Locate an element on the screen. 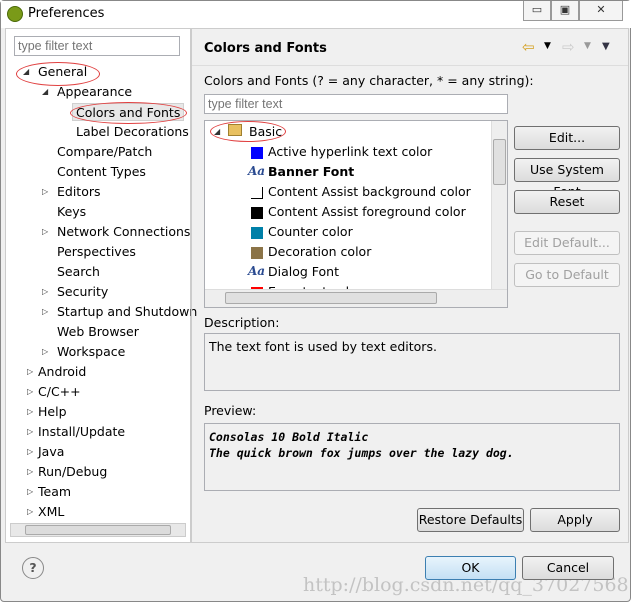  ok-button: OK is located at coordinates (470, 568).